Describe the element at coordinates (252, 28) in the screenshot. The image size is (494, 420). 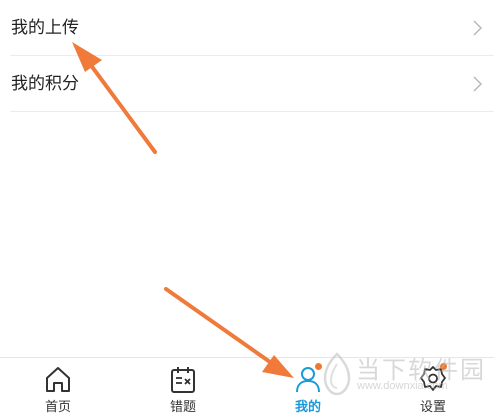
I see `menu-item-my-uploads: 我的上传` at that location.